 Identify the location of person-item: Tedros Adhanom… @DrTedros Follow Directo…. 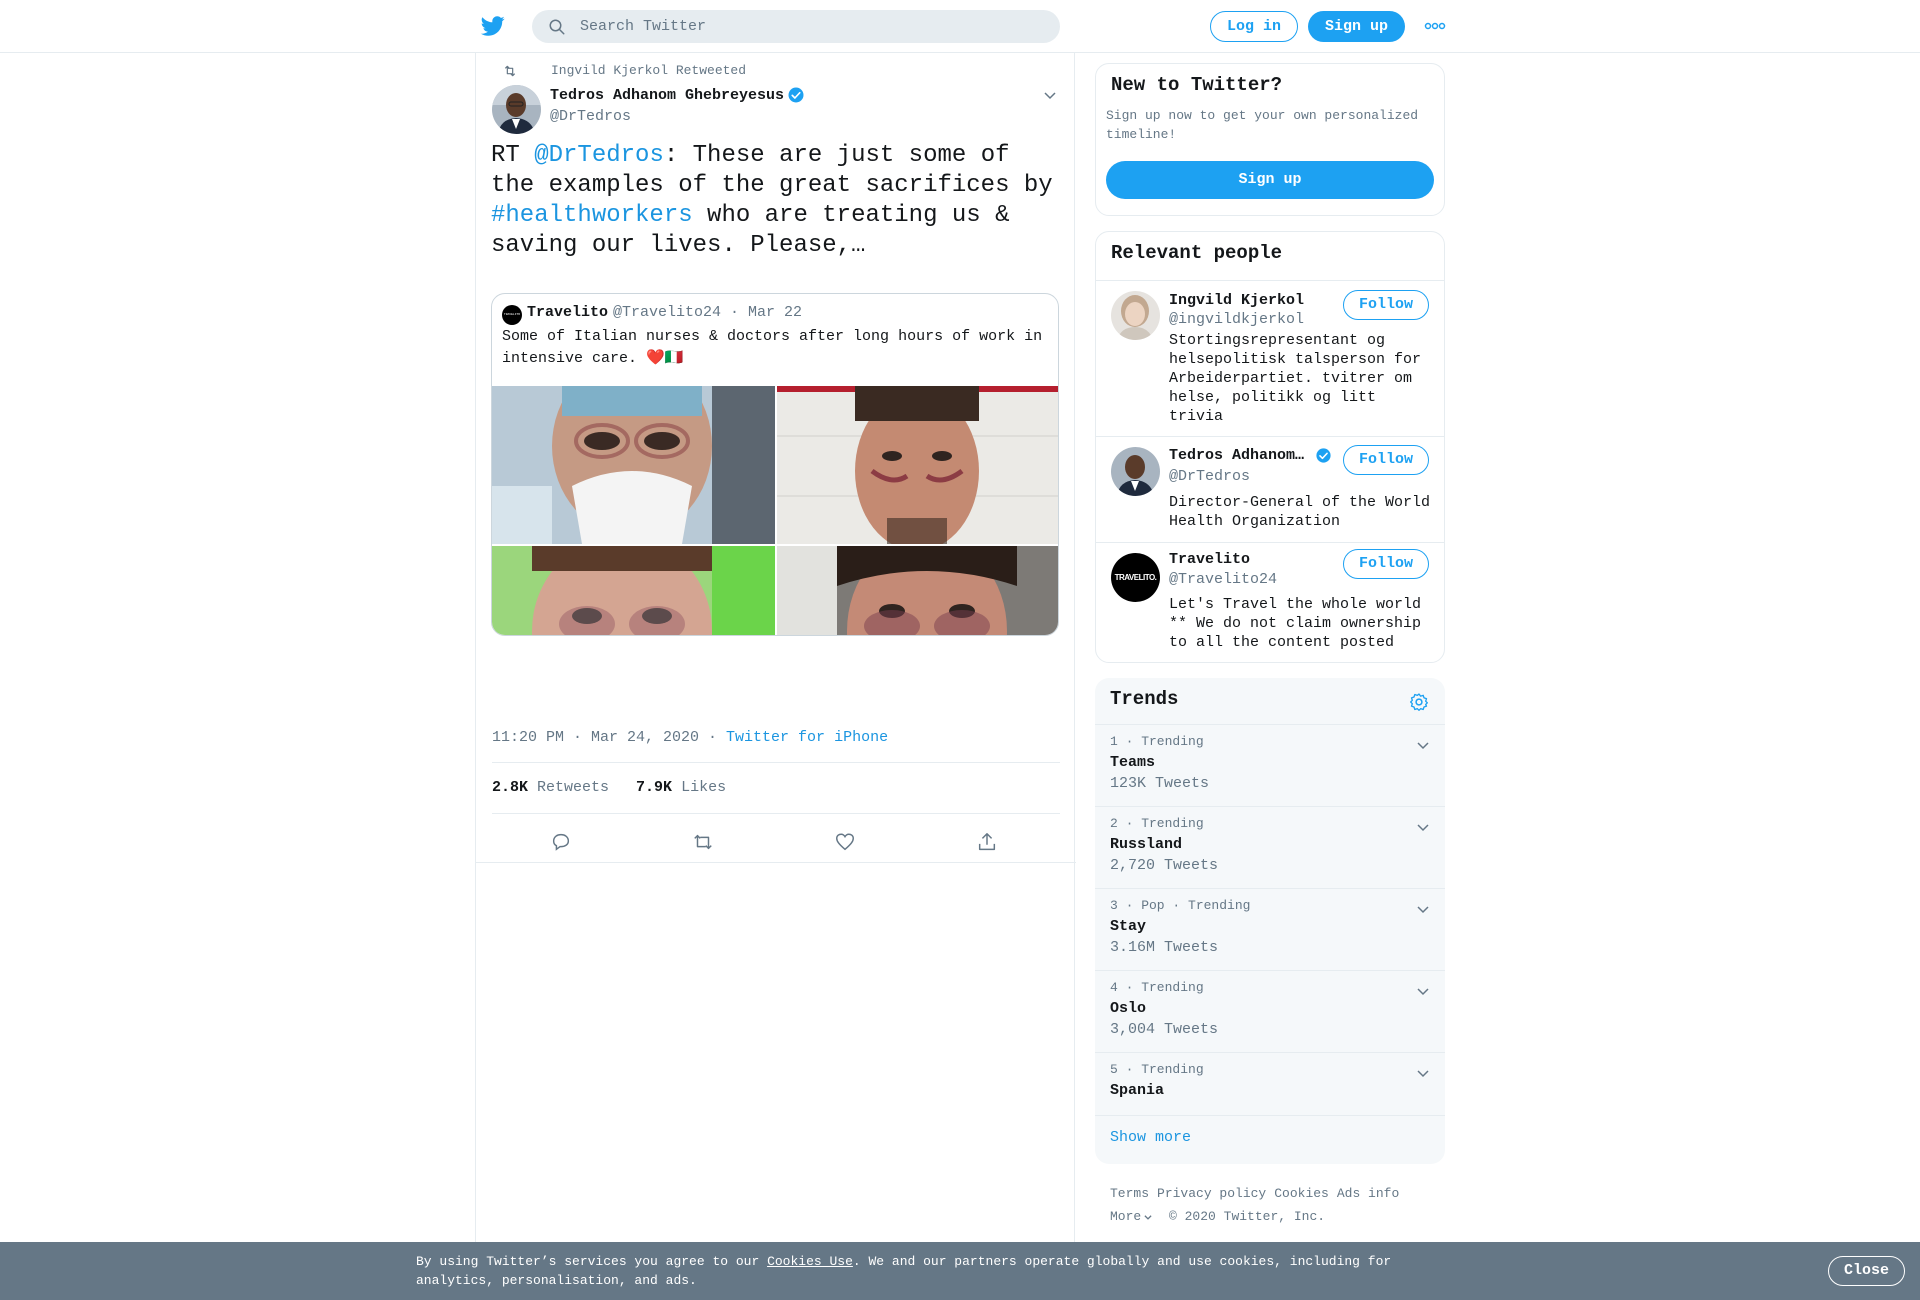
(1270, 489).